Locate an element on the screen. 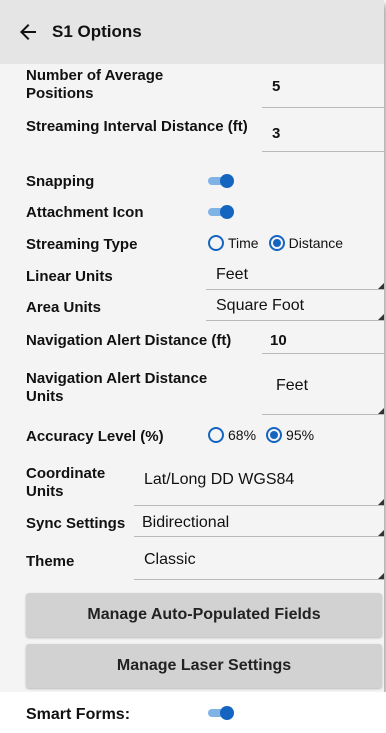 Image resolution: width=386 pixels, height=733 pixels. sync-settings-value: Bidirectional is located at coordinates (186, 522).